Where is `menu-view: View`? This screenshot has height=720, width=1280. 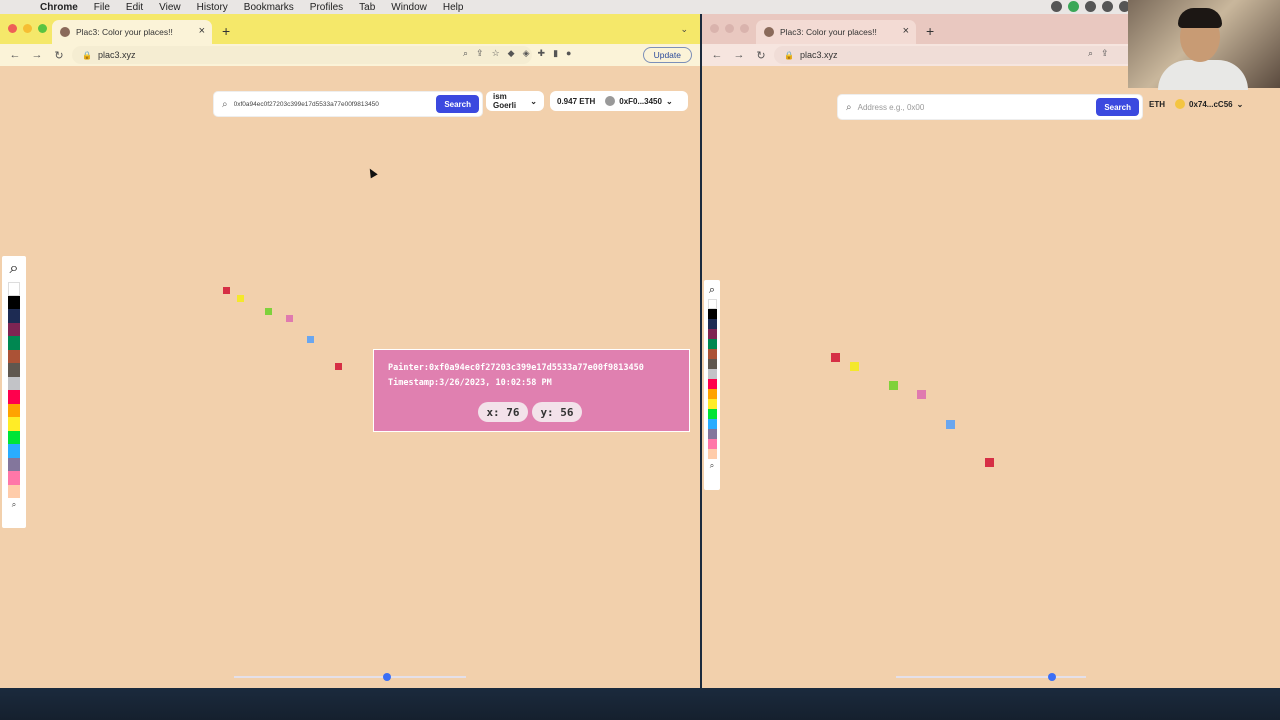 menu-view: View is located at coordinates (170, 7).